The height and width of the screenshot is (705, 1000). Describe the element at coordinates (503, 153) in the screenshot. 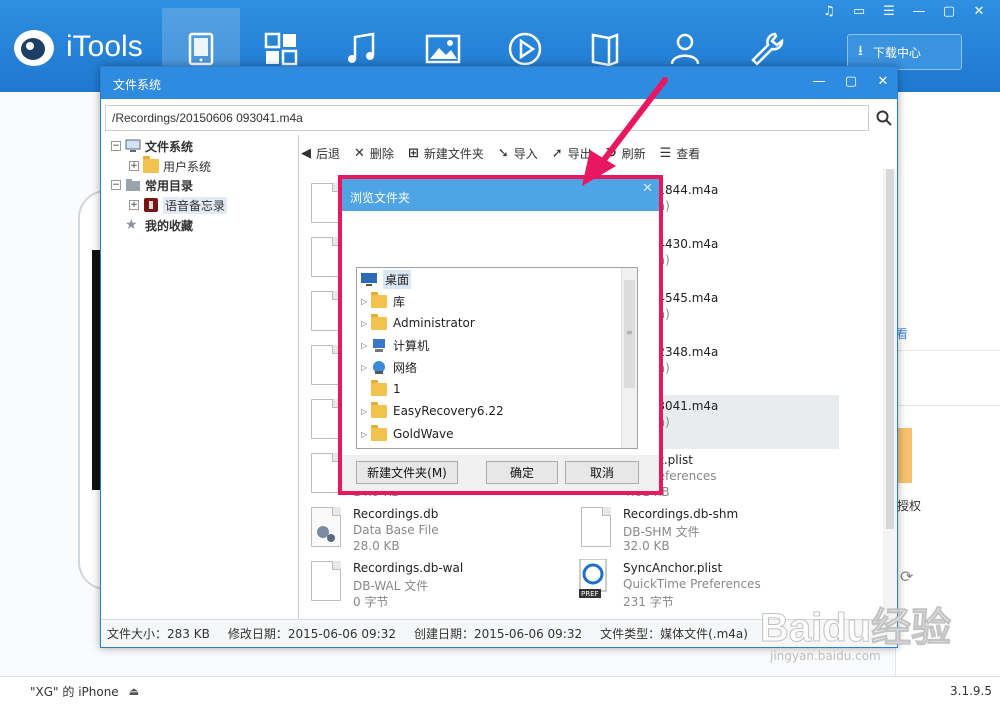

I see `import-icon: ➘` at that location.